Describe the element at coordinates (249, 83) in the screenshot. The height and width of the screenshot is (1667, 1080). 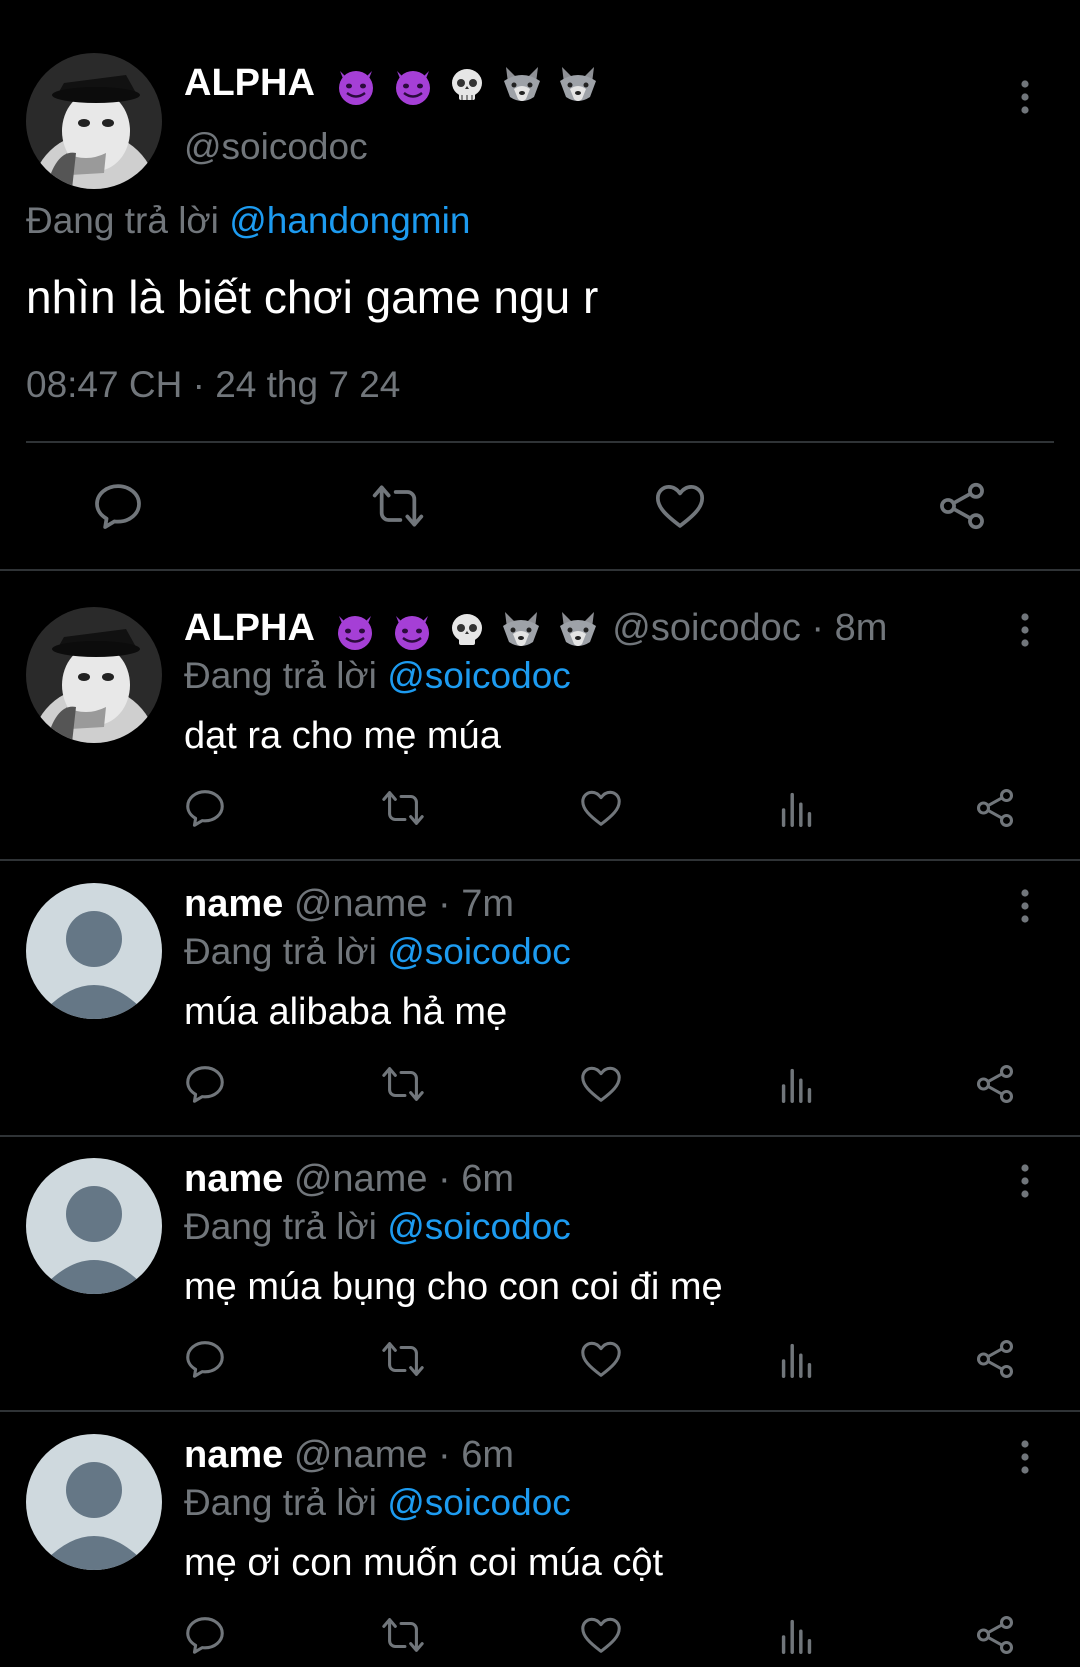
I see `display-name-text: ALPHA` at that location.